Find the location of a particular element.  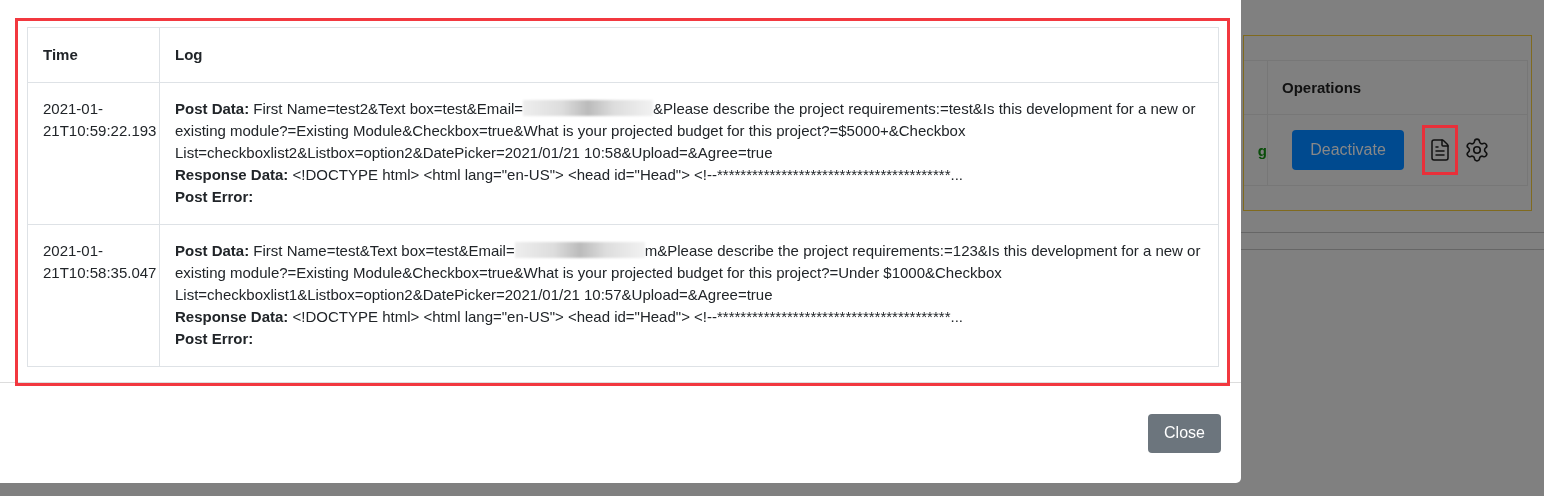

post-data-text: Post Data: First Name=test2&Text box=test&Email= &Please describe the project requirements:=test&Is this development for a new or existing module?=Existing Module&Checkbox=true&What is your projected budget for this project?=$5000+&Checkbox List=checkboxlist2&Listbox=option2&DatePicker=2021/01/21 10:58&Upload=&Agree=true is located at coordinates (686, 131).